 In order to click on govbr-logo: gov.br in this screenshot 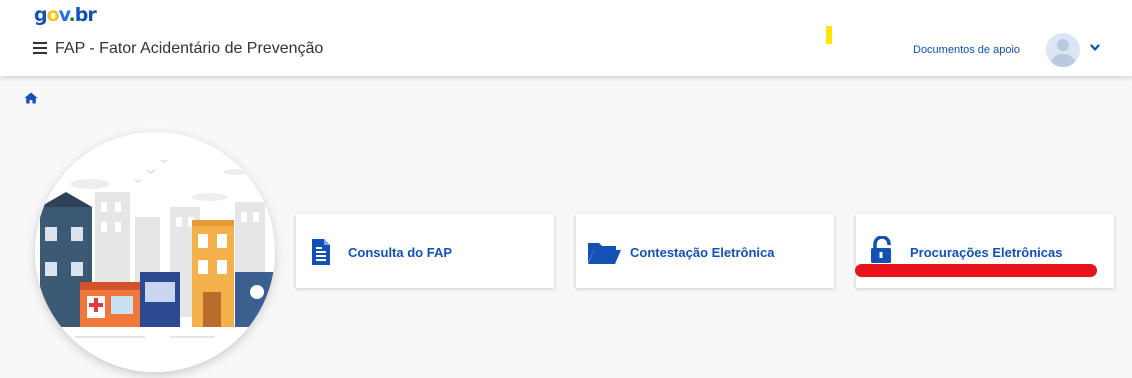, I will do `click(65, 15)`.